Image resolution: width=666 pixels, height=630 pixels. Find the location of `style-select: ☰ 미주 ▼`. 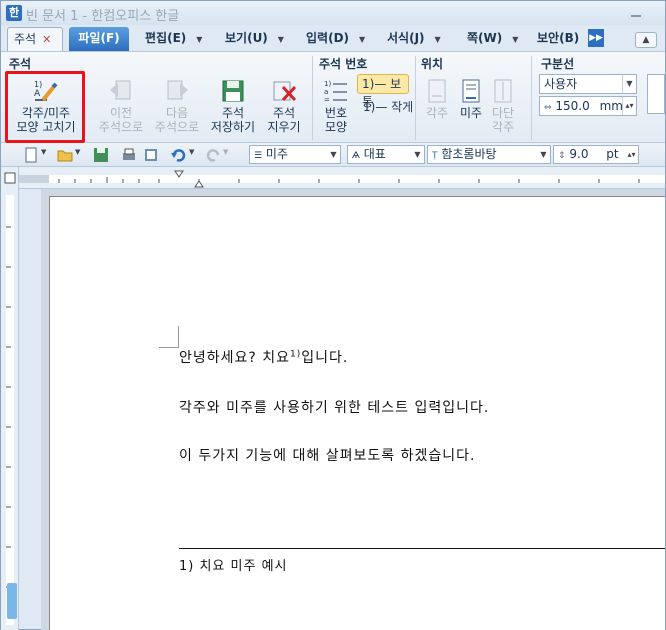

style-select: ☰ 미주 ▼ is located at coordinates (295, 154).